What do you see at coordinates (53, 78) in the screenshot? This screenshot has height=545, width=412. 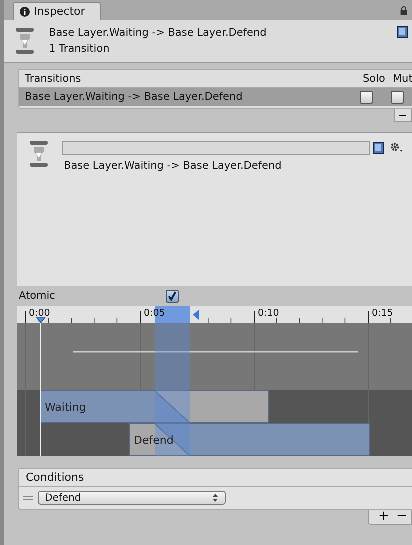 I see `list-title: Transitions` at bounding box center [53, 78].